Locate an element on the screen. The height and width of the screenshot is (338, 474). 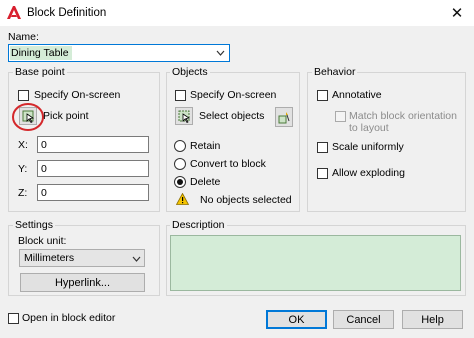
convert-to-block-label: Convert to block is located at coordinates (228, 164).